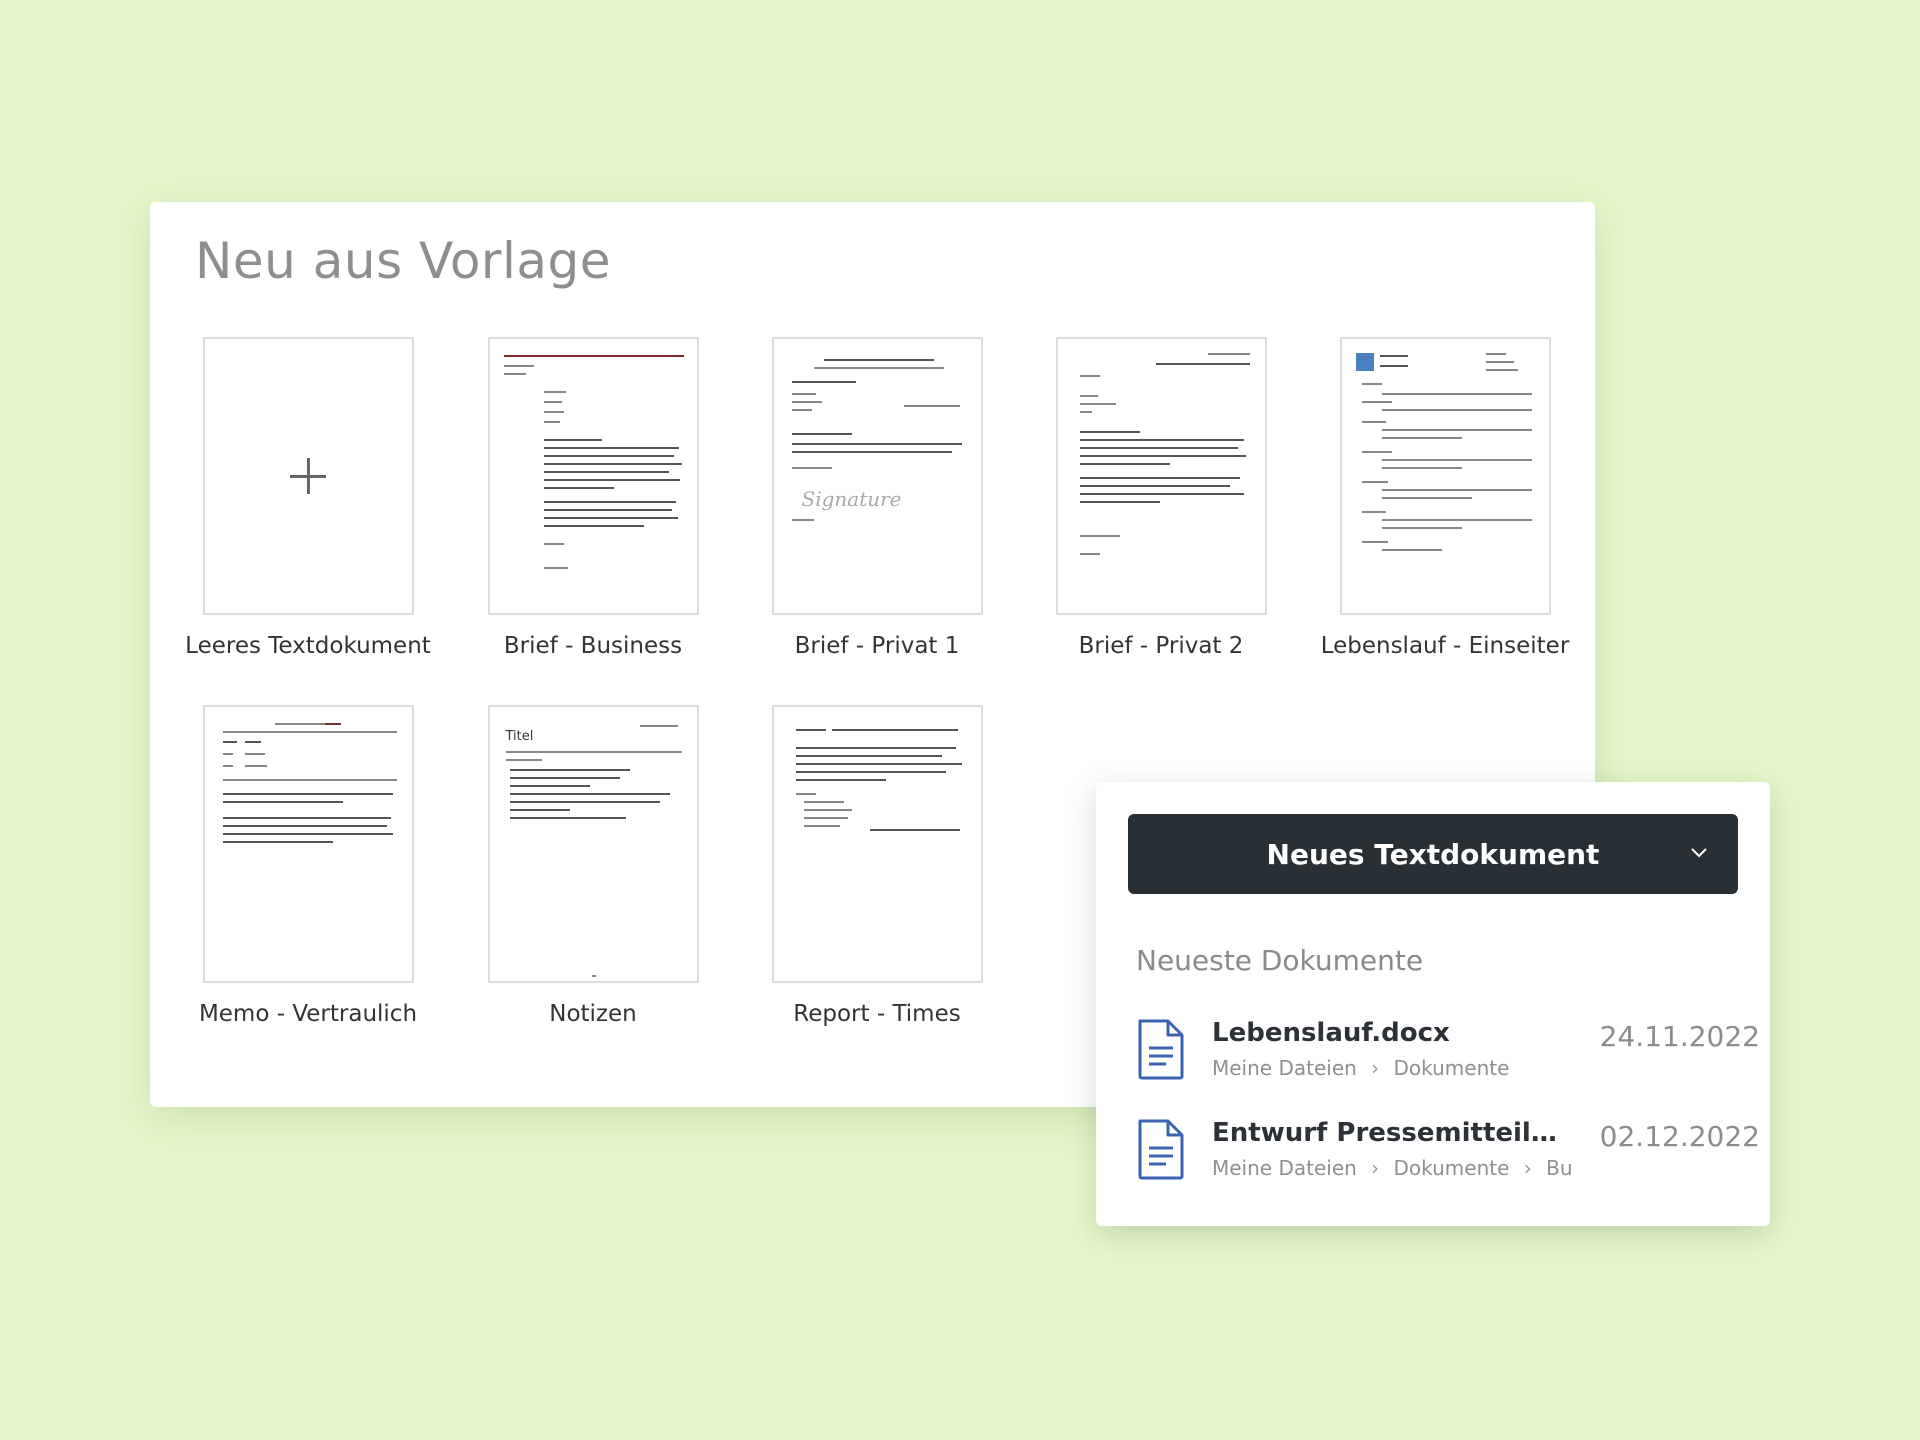 The image size is (1920, 1440). I want to click on recent-documents-heading: Neueste Dokumente, so click(1280, 960).